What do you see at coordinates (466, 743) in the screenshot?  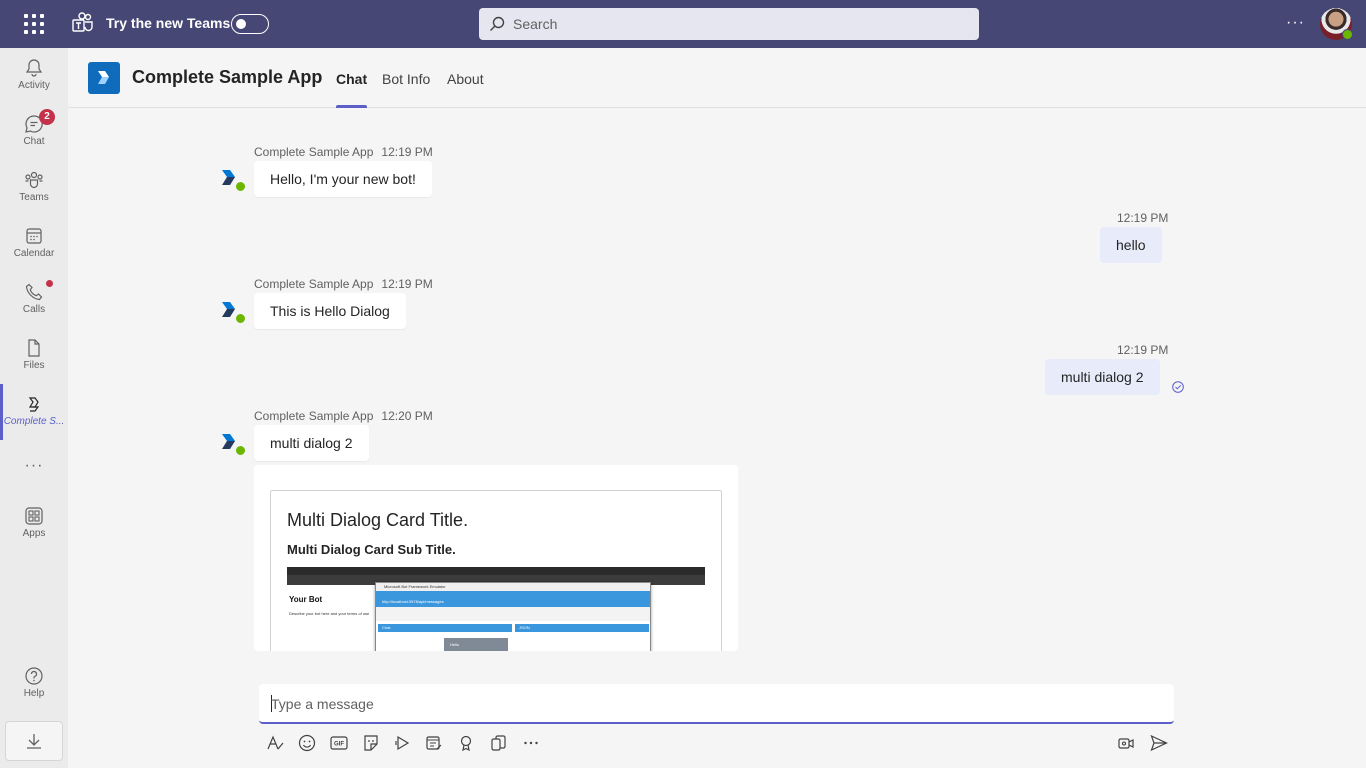 I see `praise-button` at bounding box center [466, 743].